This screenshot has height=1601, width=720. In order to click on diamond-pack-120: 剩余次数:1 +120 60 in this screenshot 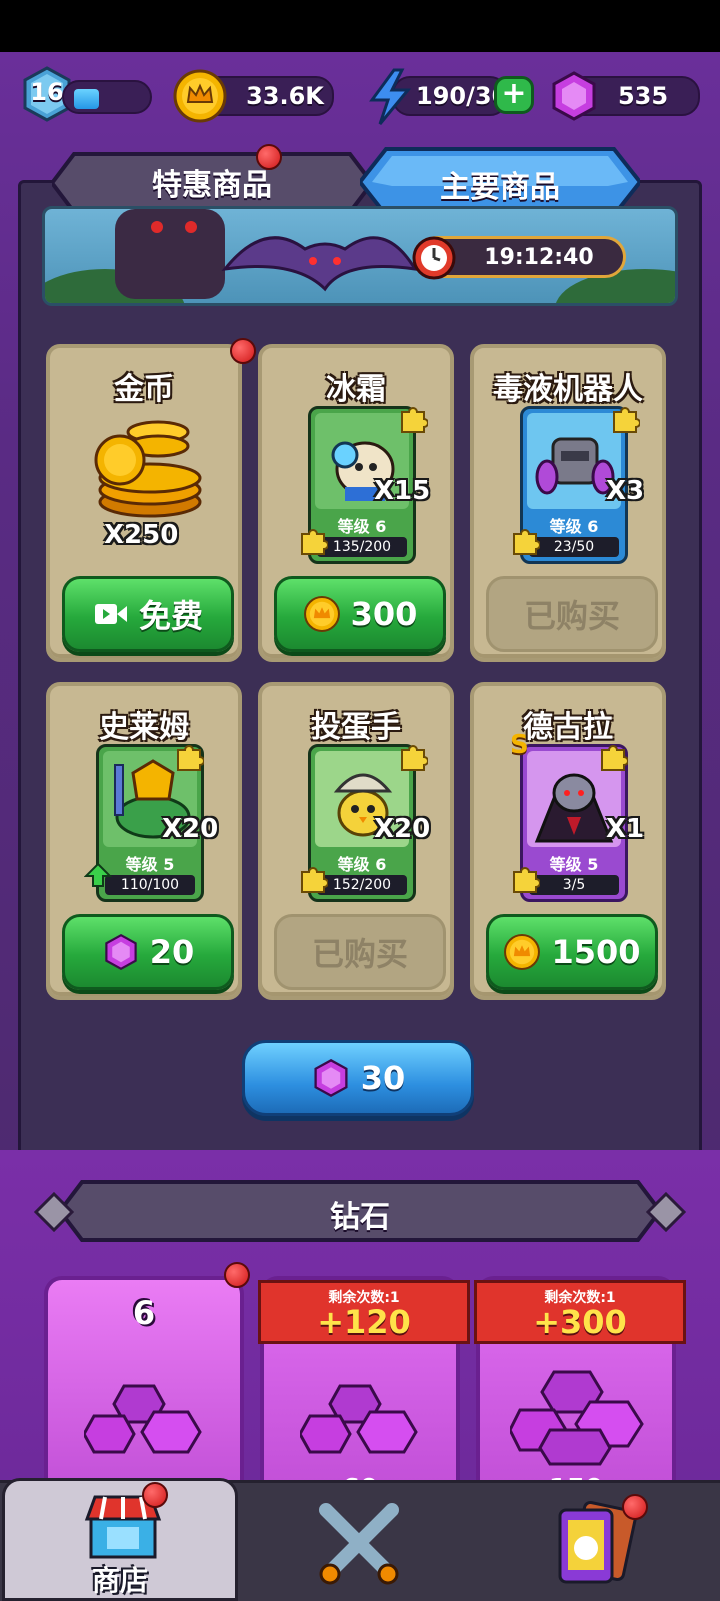, I will do `click(364, 1391)`.